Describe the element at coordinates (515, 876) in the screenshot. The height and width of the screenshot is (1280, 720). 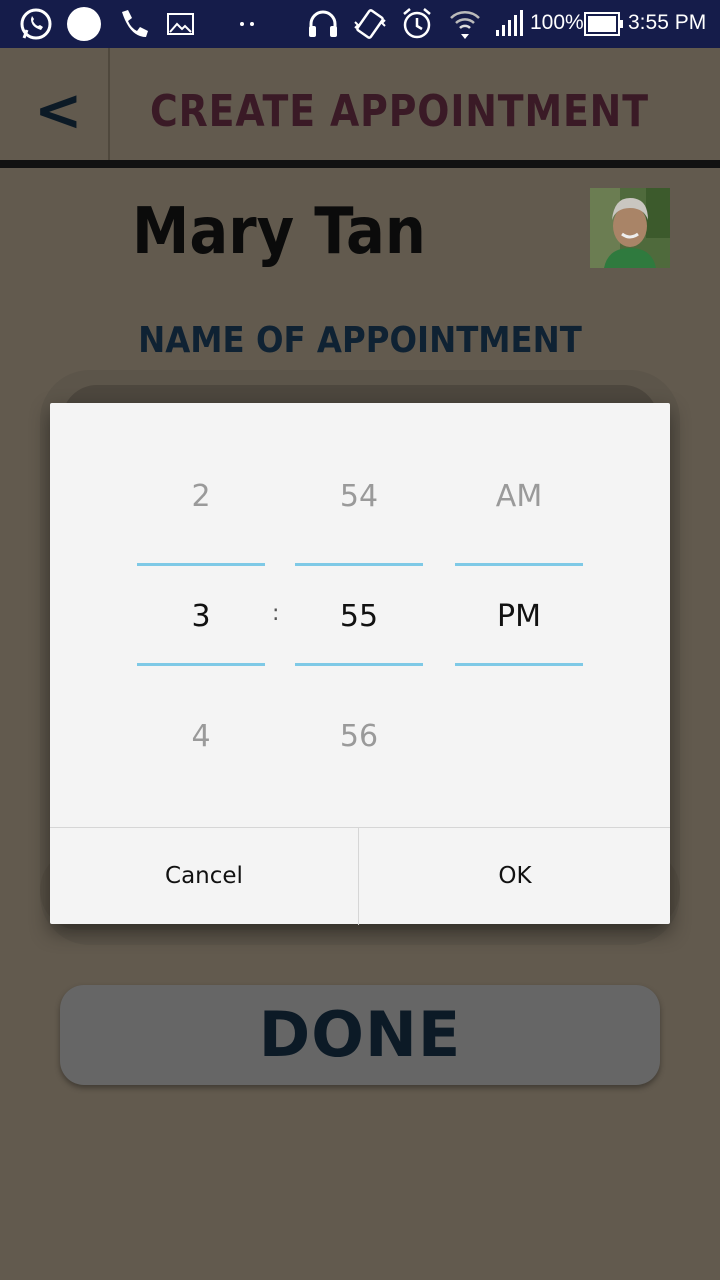
I see `ok-button: OK` at that location.